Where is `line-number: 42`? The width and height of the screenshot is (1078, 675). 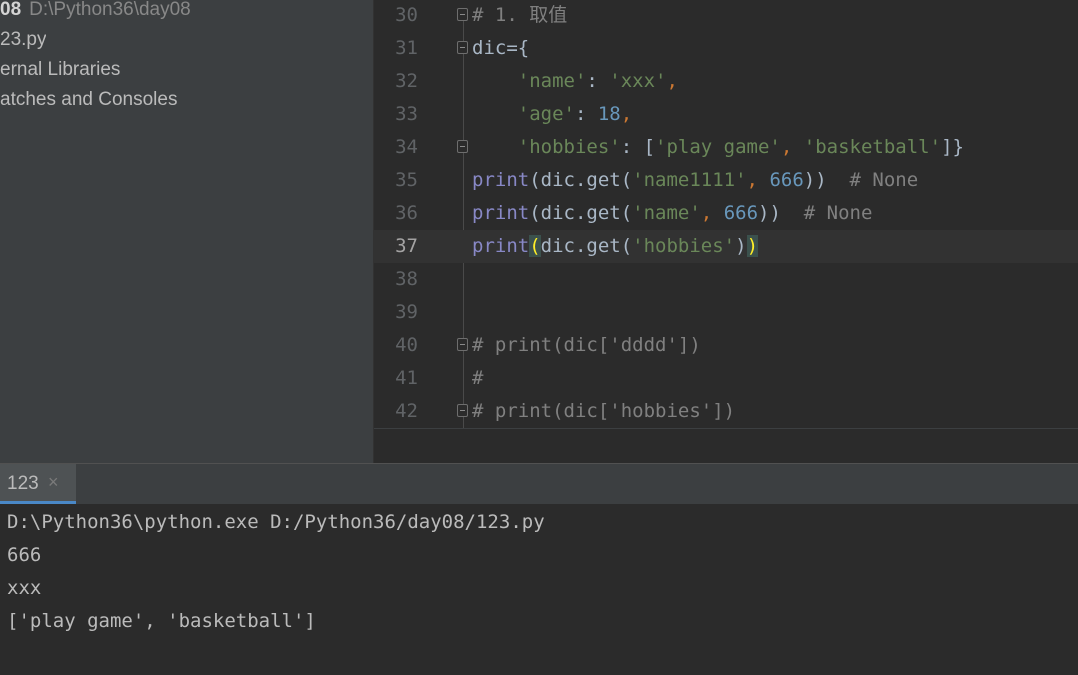 line-number: 42 is located at coordinates (406, 411).